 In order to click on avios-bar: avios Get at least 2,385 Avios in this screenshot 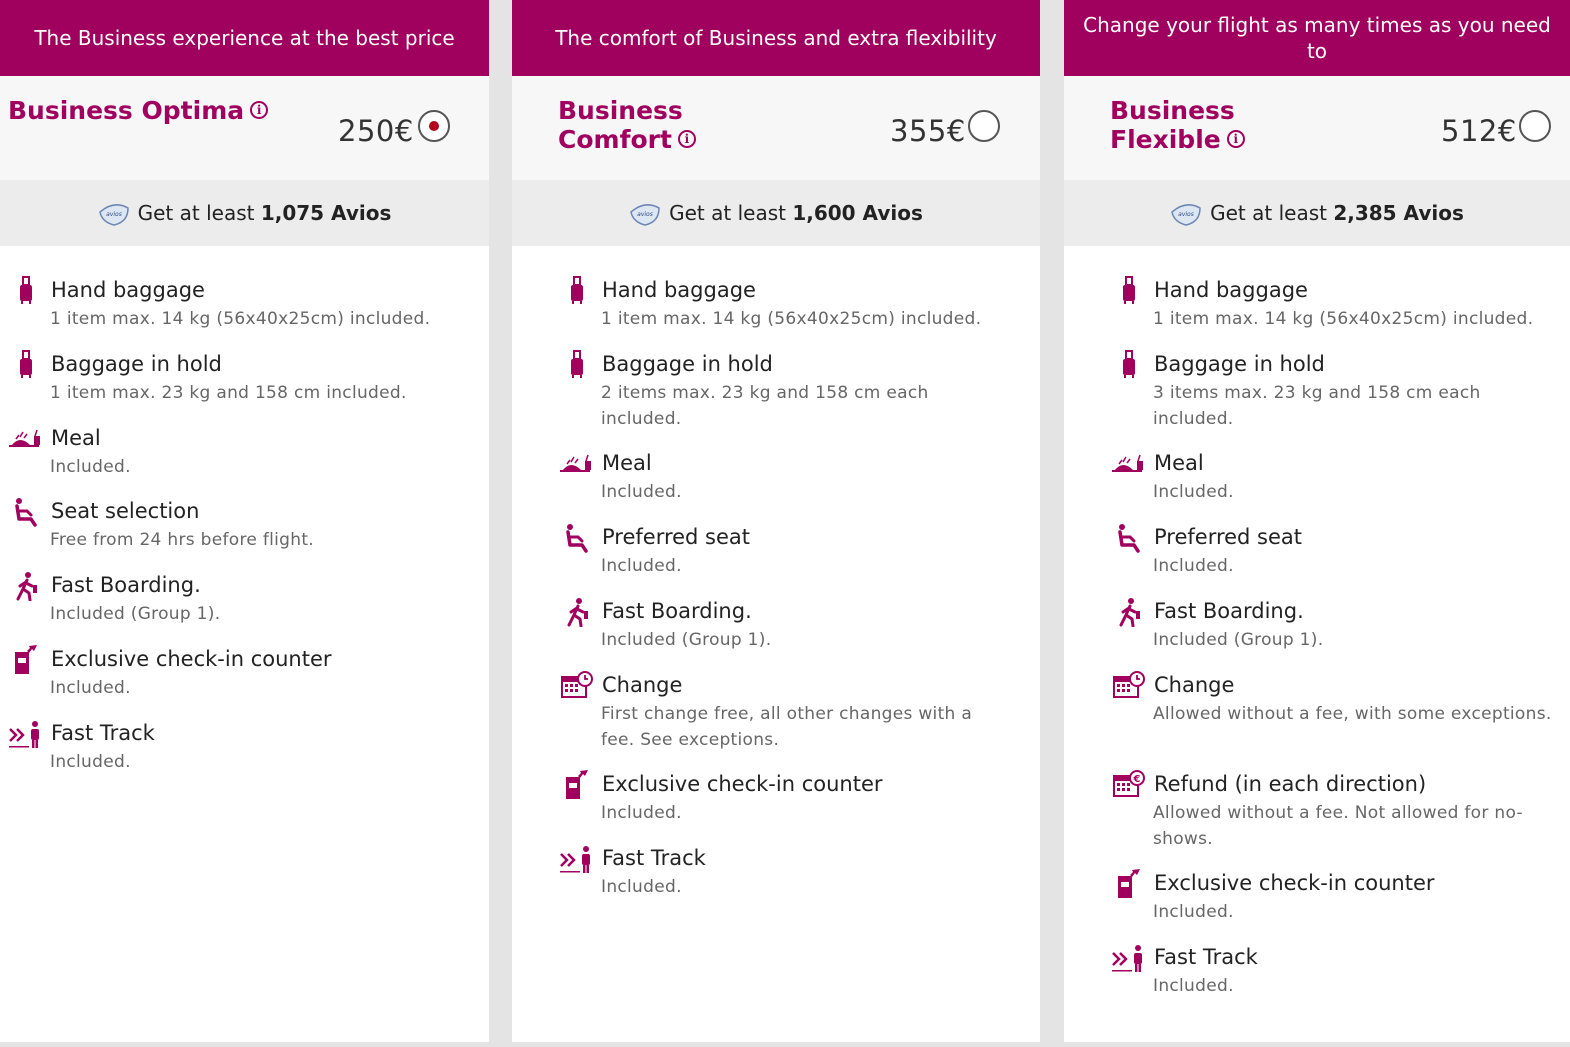, I will do `click(1317, 213)`.